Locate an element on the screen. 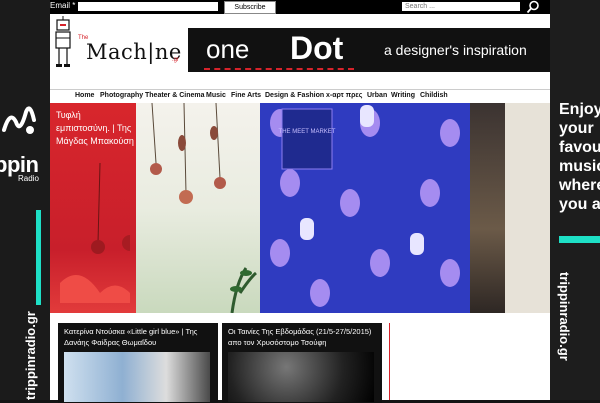 This screenshot has width=600, height=403. hero-photo-panel is located at coordinates (510, 208).